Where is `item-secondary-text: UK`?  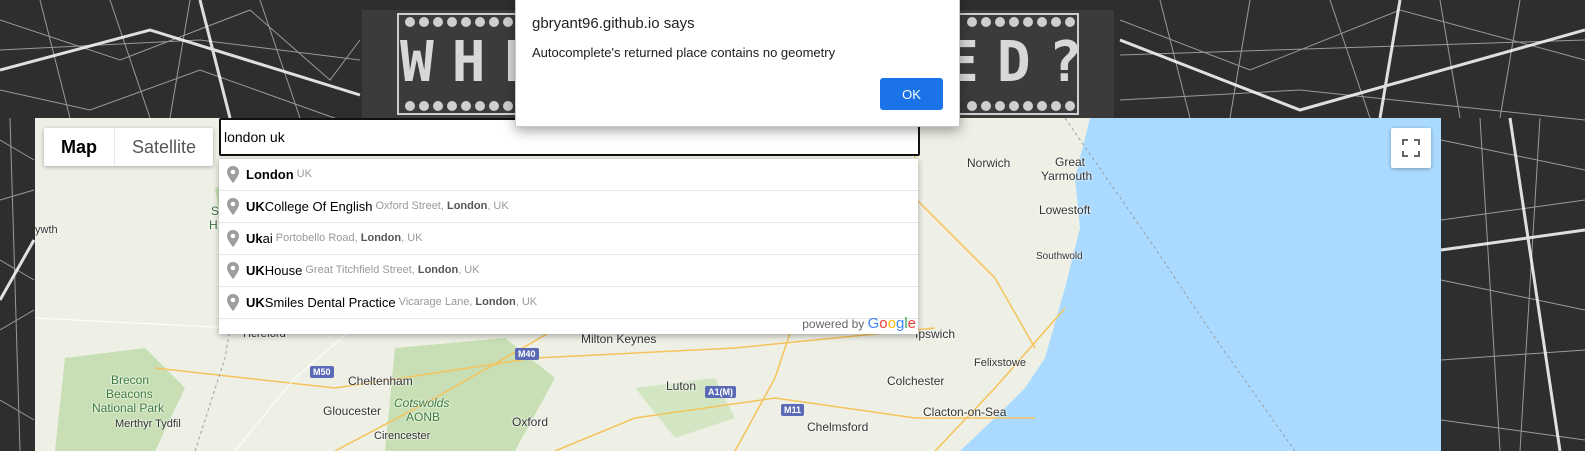 item-secondary-text: UK is located at coordinates (304, 174).